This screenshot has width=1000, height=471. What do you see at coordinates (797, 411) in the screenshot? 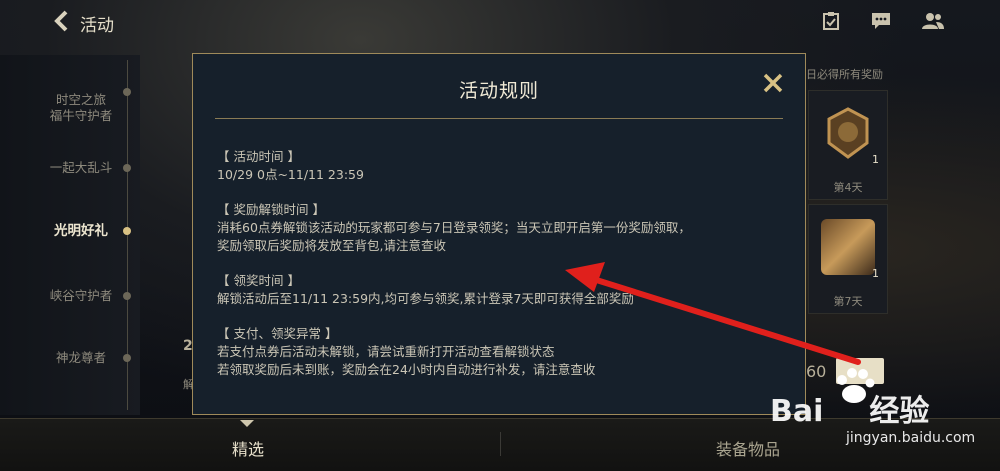
I see `watermark-brand-left: Bai` at bounding box center [797, 411].